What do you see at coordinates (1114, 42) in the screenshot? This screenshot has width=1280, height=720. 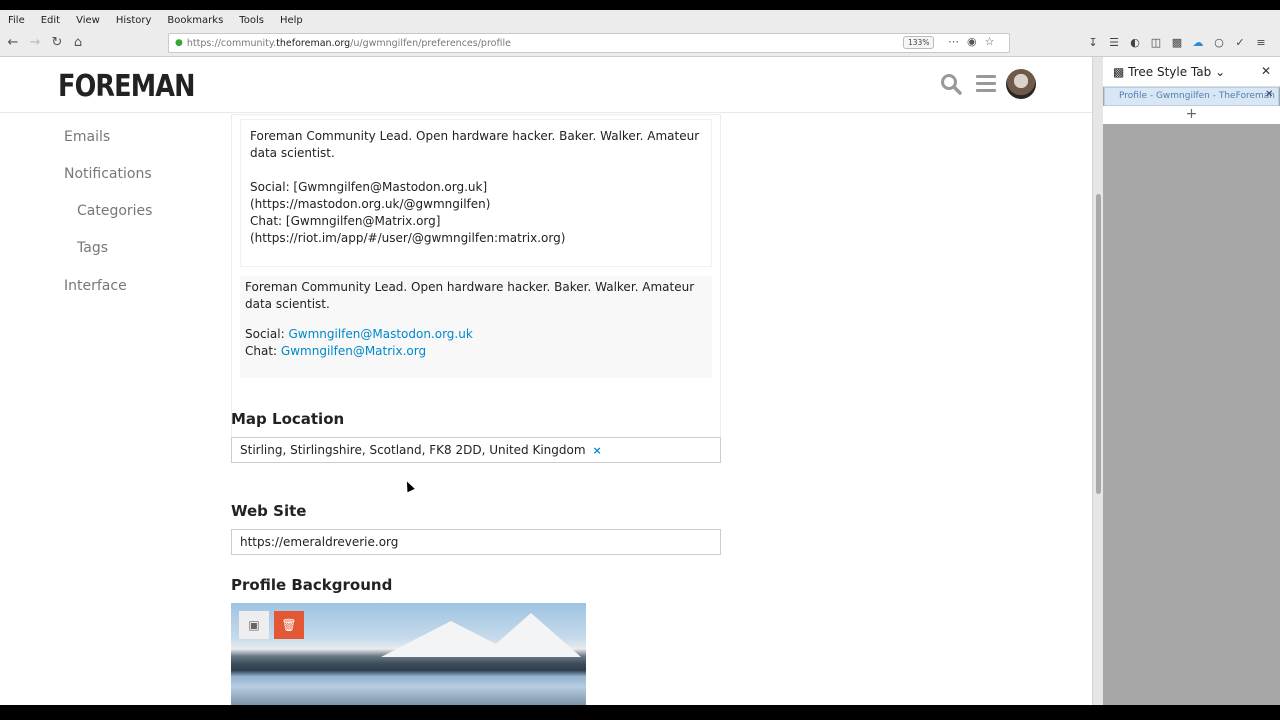 I see `library-icon: ☰` at bounding box center [1114, 42].